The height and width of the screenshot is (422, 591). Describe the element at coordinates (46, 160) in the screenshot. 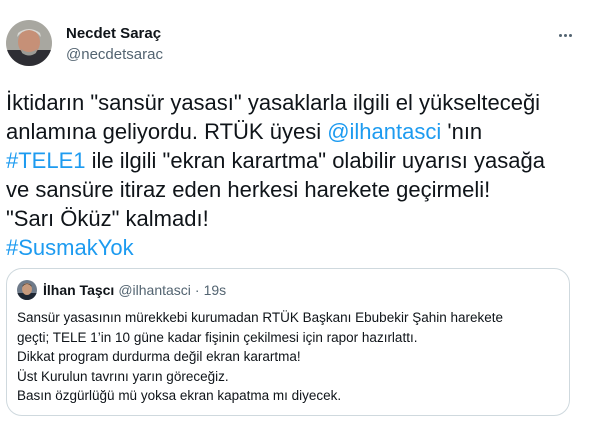

I see `hashtag-link: #TELE1` at that location.